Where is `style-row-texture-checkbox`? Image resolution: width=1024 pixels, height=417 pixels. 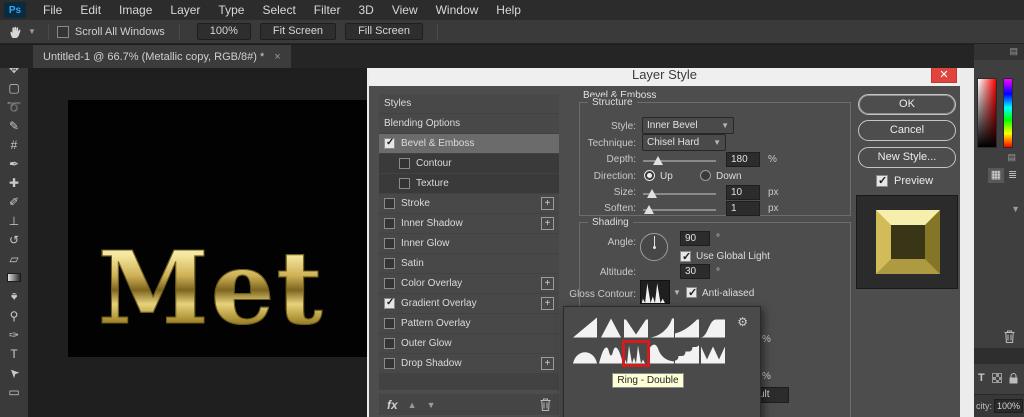
style-row-texture-checkbox is located at coordinates (404, 183).